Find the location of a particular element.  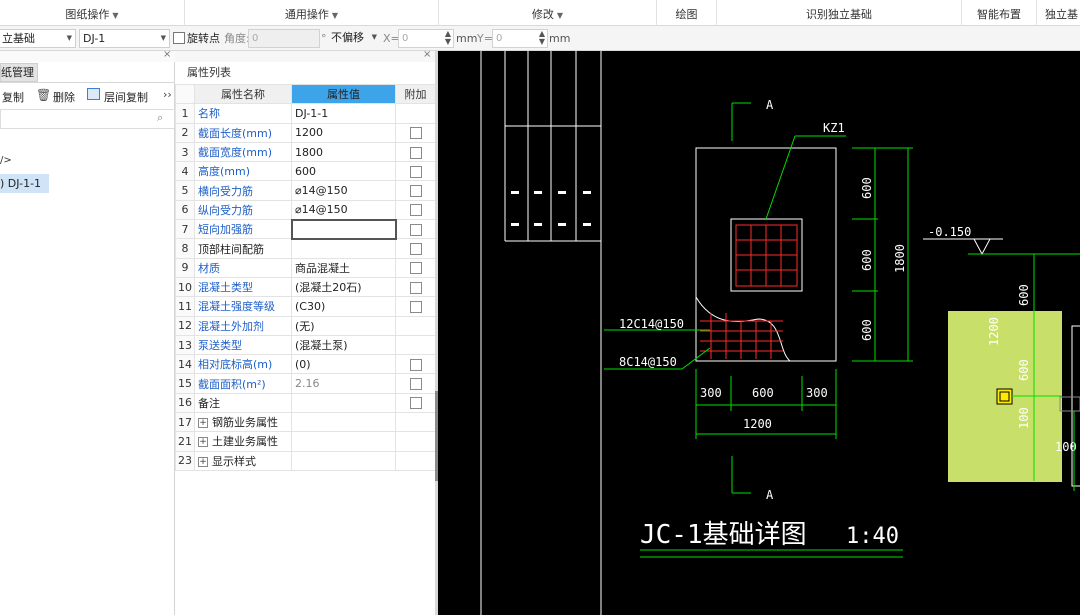

menu-drawing-ops: 图纸操作 ▼ is located at coordinates (92, 13).